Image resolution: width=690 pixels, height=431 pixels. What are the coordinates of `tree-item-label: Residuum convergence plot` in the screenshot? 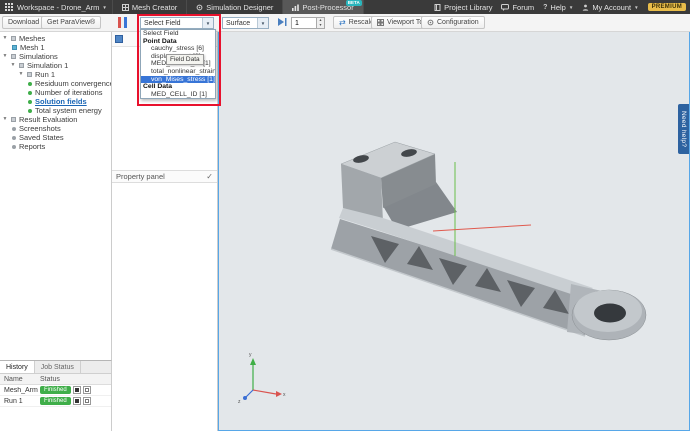 It's located at (73, 83).